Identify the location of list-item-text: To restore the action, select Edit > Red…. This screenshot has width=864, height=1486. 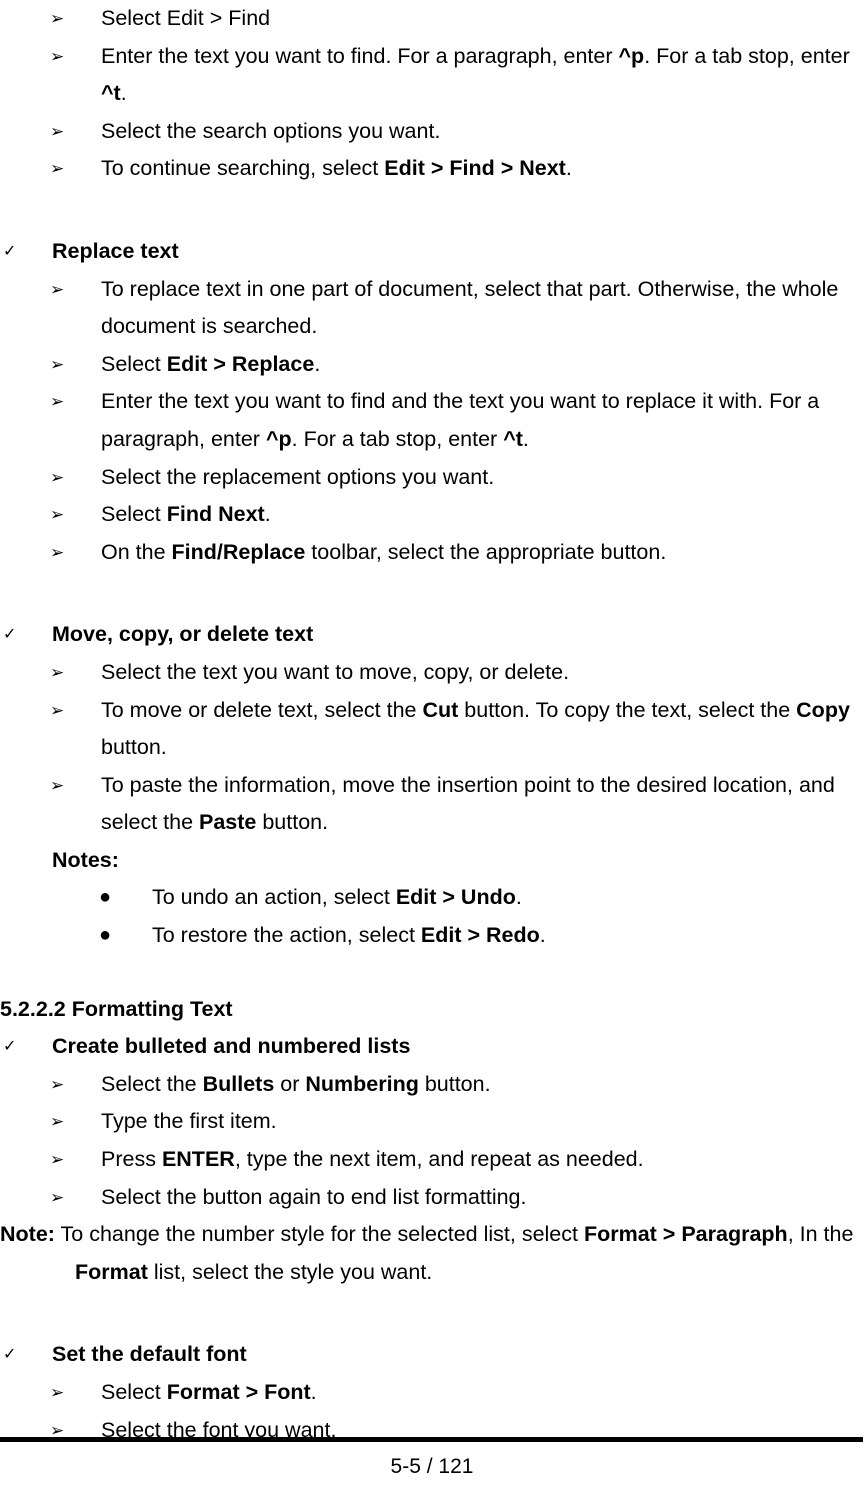
(349, 935).